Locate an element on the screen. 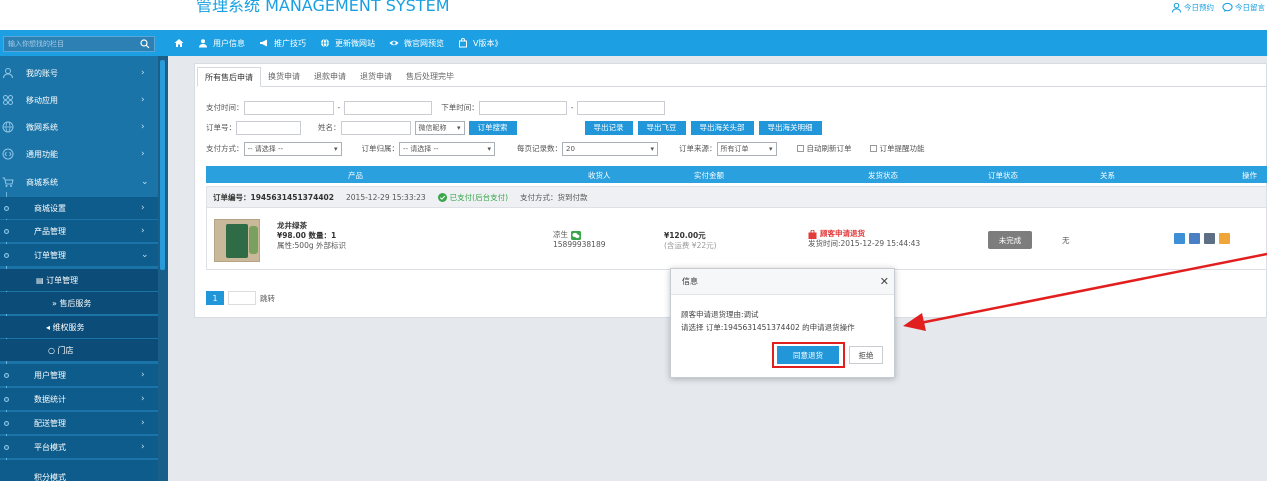 The width and height of the screenshot is (1267, 481). sidebar-item-points-mode: 积分模式 is located at coordinates (79, 470).